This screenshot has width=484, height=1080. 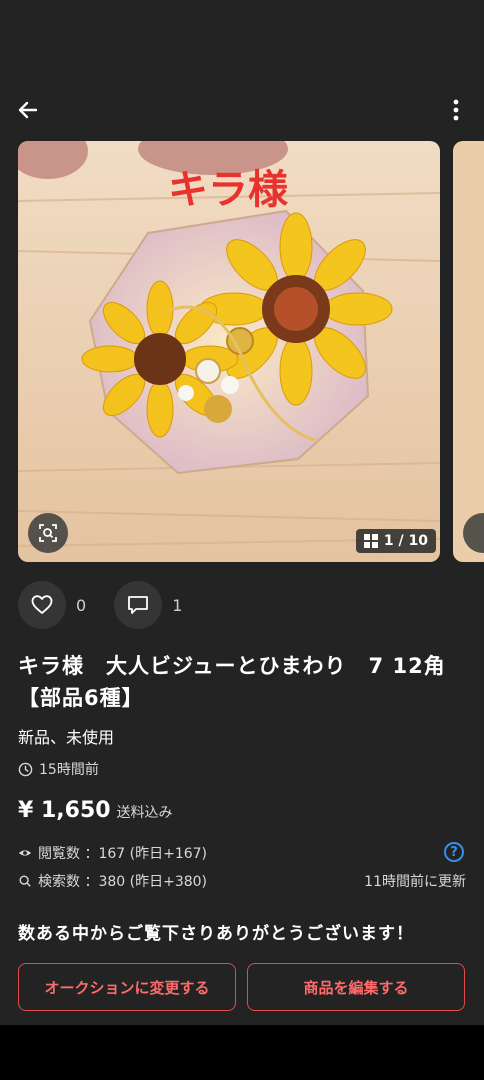 I want to click on search-icon, so click(x=25, y=881).